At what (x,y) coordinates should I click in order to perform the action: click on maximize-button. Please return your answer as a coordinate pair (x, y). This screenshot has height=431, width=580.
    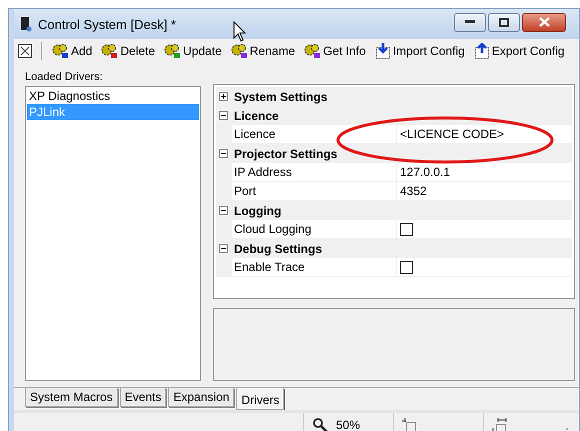
    Looking at the image, I should click on (504, 22).